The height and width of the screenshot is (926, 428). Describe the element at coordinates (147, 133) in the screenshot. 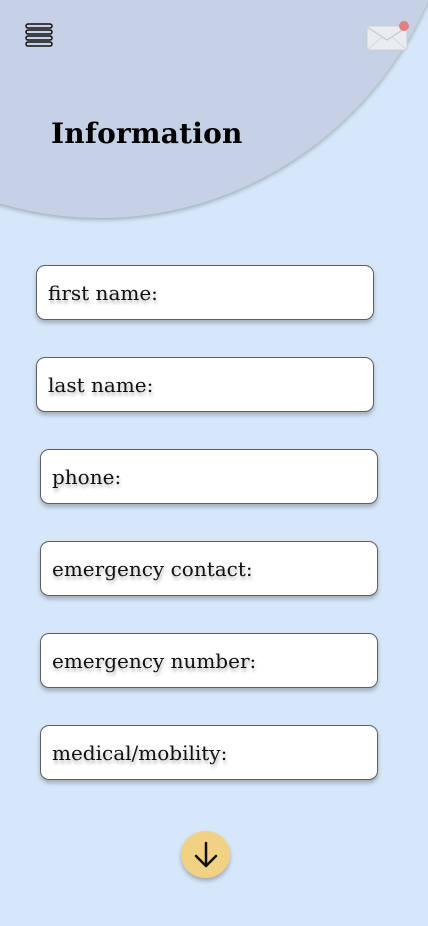

I see `page-title: Information` at that location.